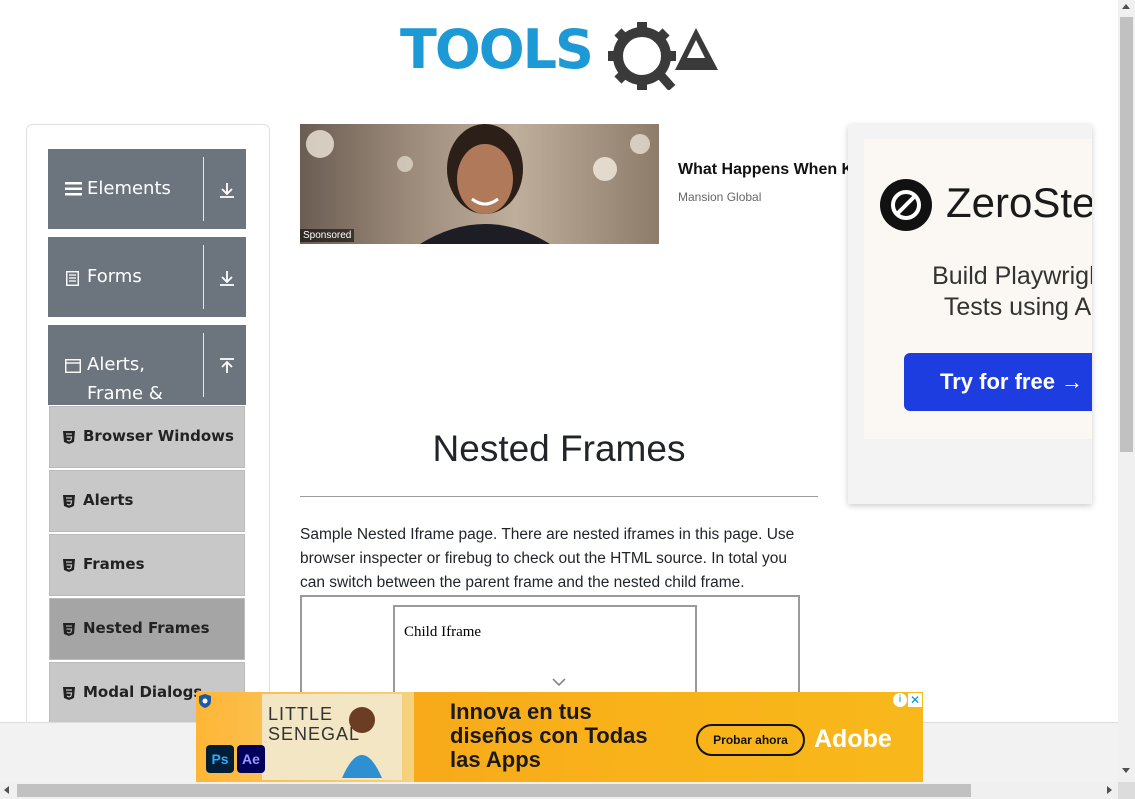 The height and width of the screenshot is (799, 1135). I want to click on hamburger-icon, so click(73, 189).